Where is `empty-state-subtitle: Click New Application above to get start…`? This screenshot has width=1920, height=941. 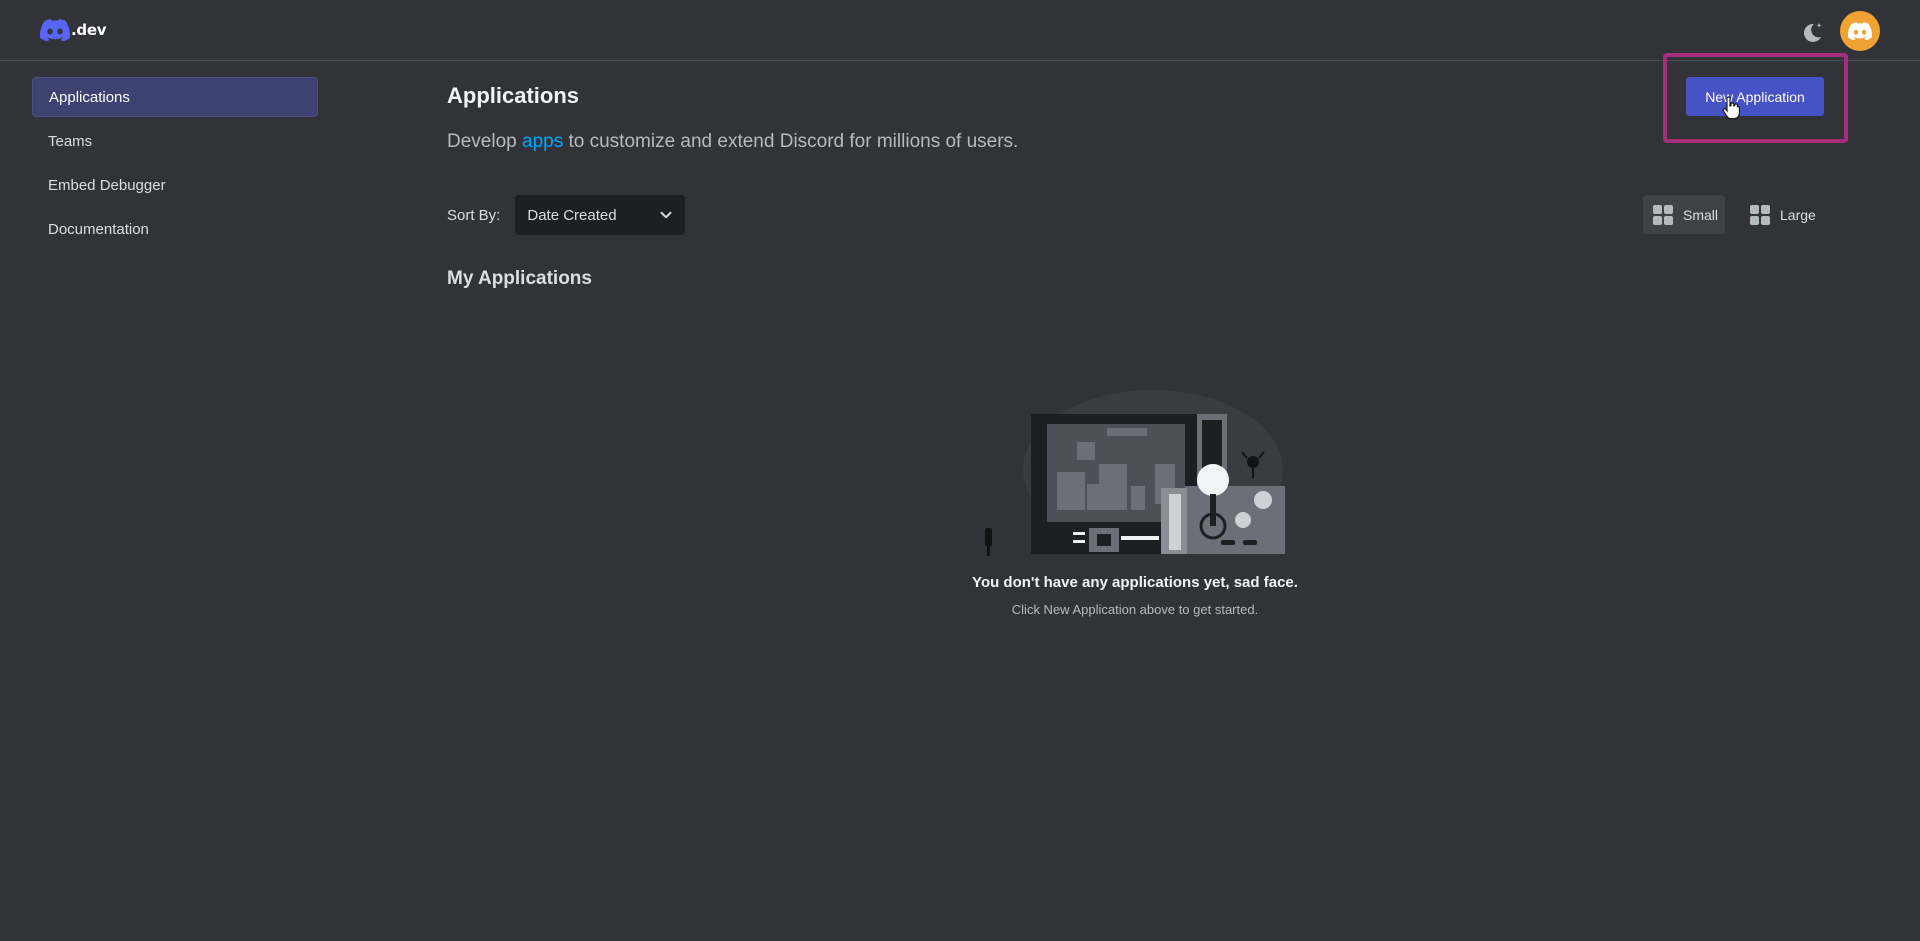
empty-state-subtitle: Click New Application above to get start… is located at coordinates (1135, 609).